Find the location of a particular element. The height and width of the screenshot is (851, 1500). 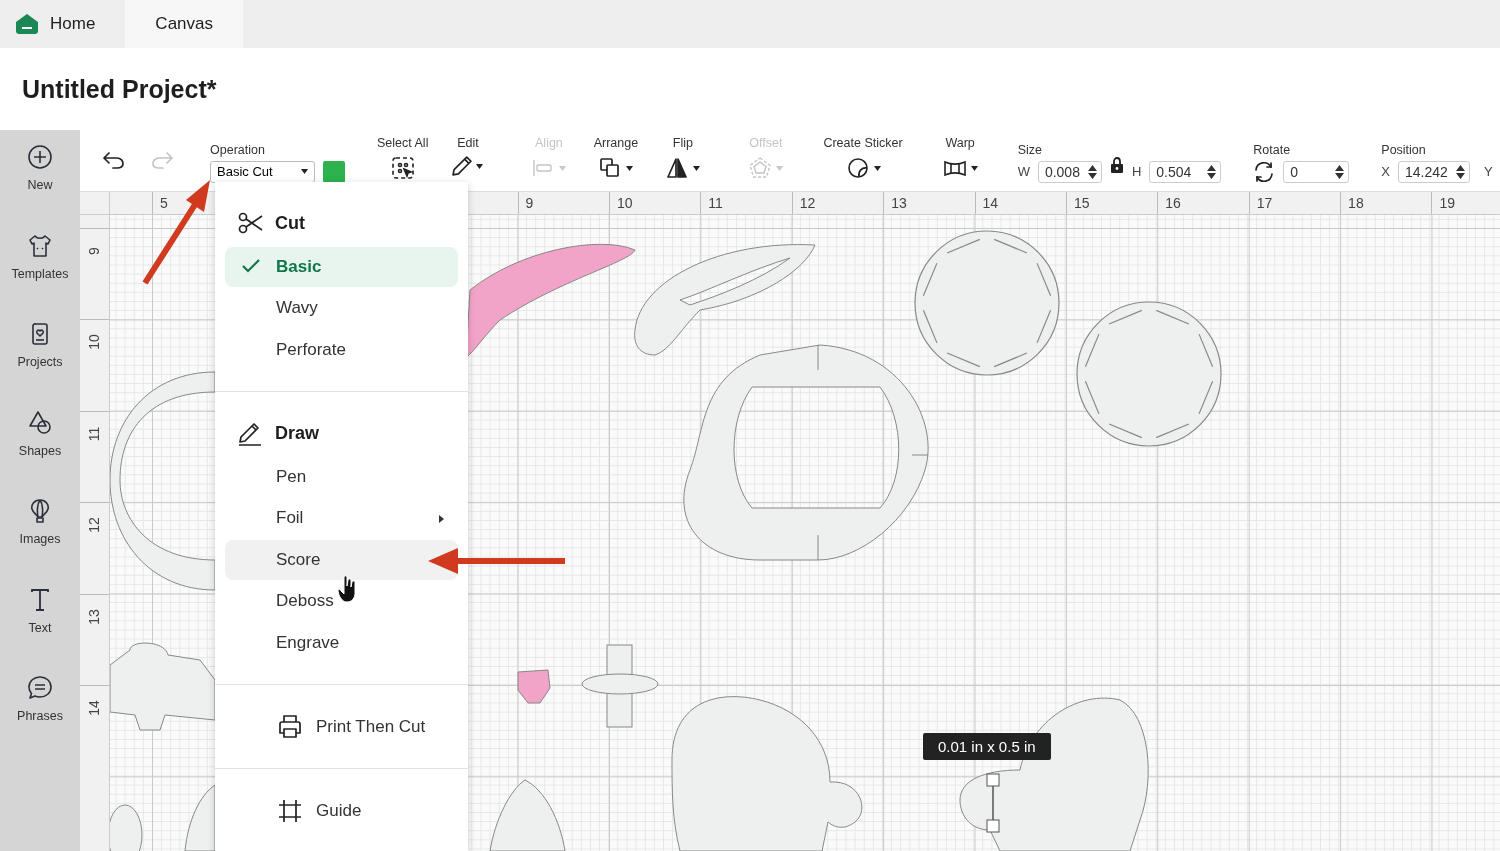

tool-label: Arrange is located at coordinates (616, 143).